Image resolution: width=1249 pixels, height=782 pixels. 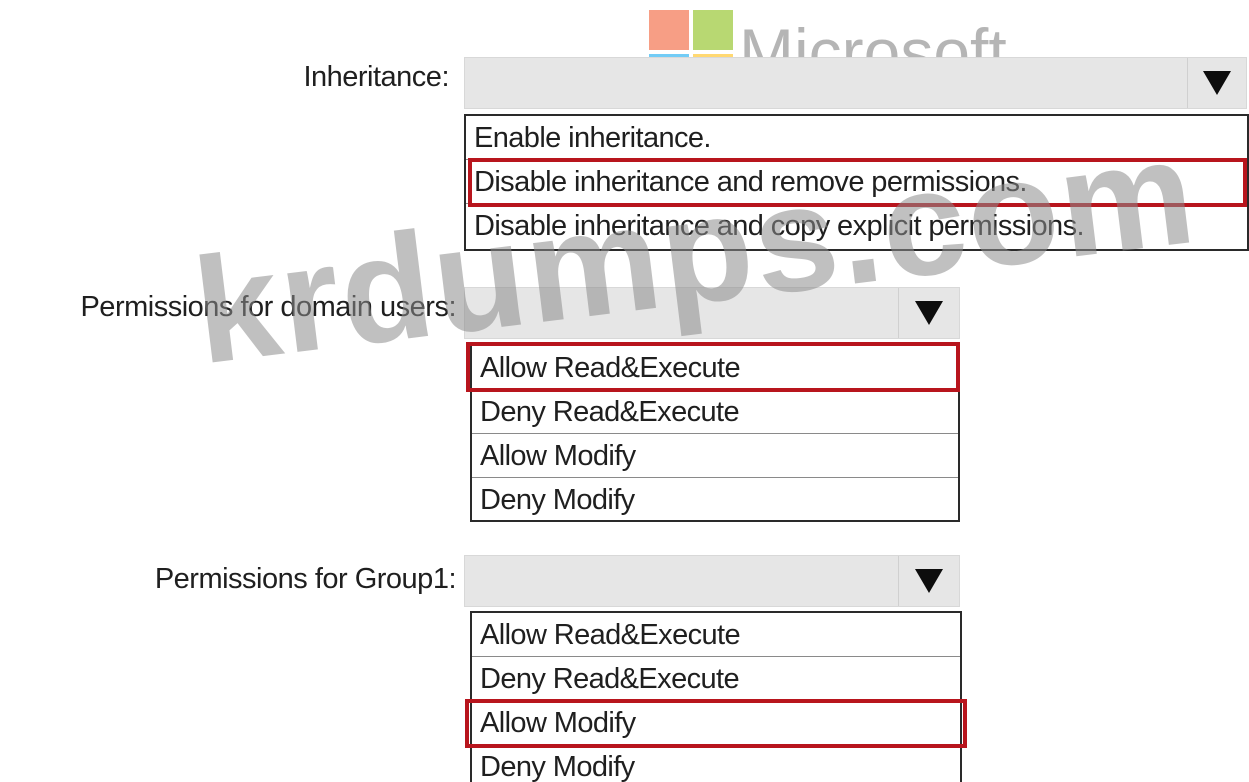 I want to click on domain-users-option-deny-read-execute: Deny Read&Execute, so click(x=715, y=412).